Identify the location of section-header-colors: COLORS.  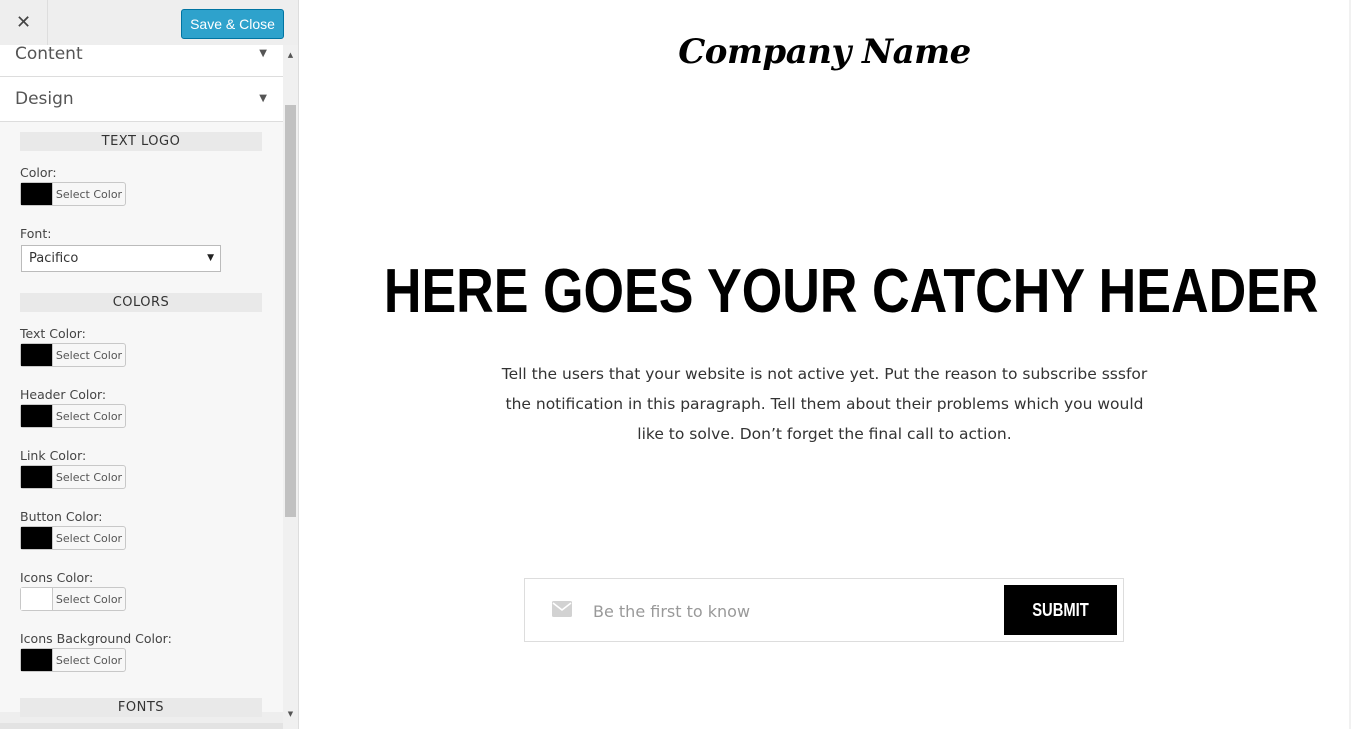
(141, 302).